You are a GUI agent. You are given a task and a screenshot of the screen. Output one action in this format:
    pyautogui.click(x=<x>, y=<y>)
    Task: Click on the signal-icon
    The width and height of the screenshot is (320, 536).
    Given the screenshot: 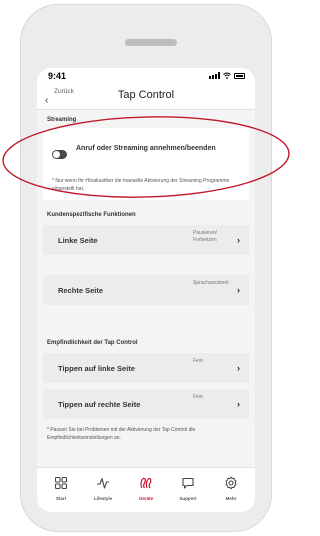 What is the action you would take?
    pyautogui.click(x=214, y=75)
    